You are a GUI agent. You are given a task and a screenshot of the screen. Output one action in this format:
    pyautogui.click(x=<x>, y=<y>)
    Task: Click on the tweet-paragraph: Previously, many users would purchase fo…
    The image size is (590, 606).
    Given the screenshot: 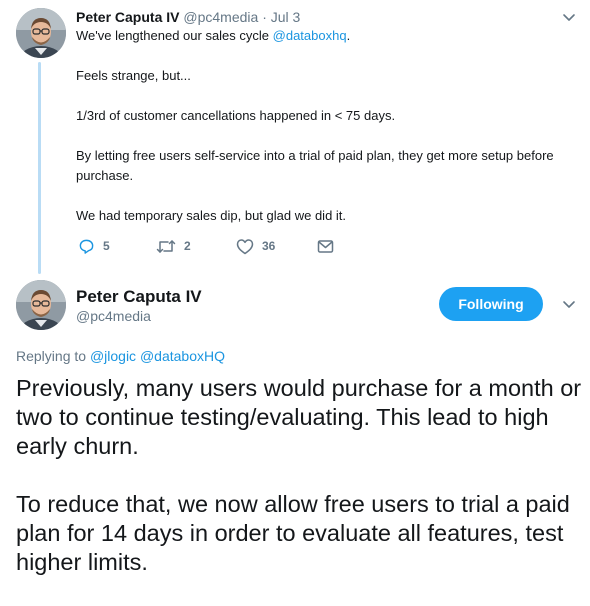 What is the action you would take?
    pyautogui.click(x=299, y=417)
    